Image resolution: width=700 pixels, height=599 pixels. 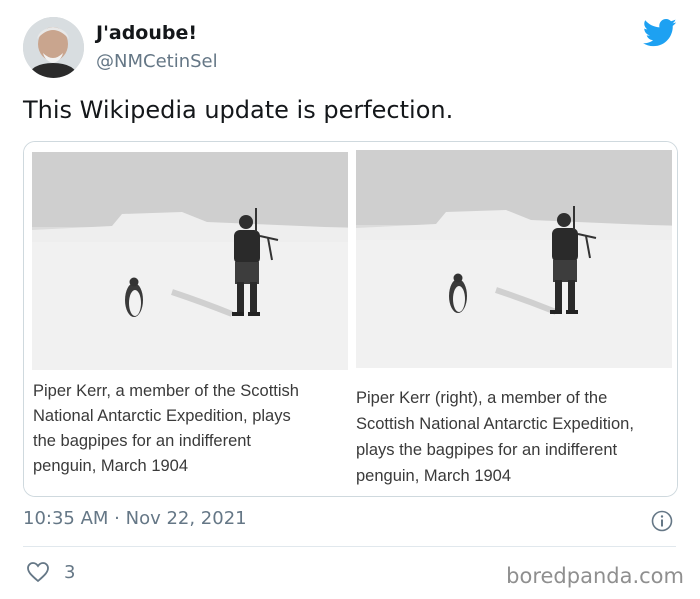 I want to click on divider, so click(x=349, y=546).